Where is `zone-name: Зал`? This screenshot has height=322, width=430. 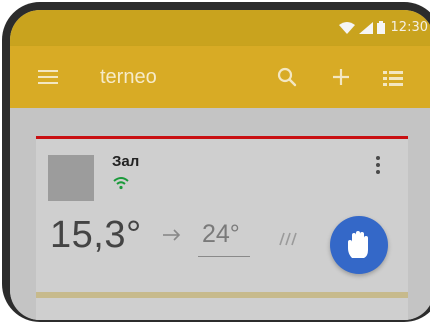
zone-name: Зал is located at coordinates (126, 161).